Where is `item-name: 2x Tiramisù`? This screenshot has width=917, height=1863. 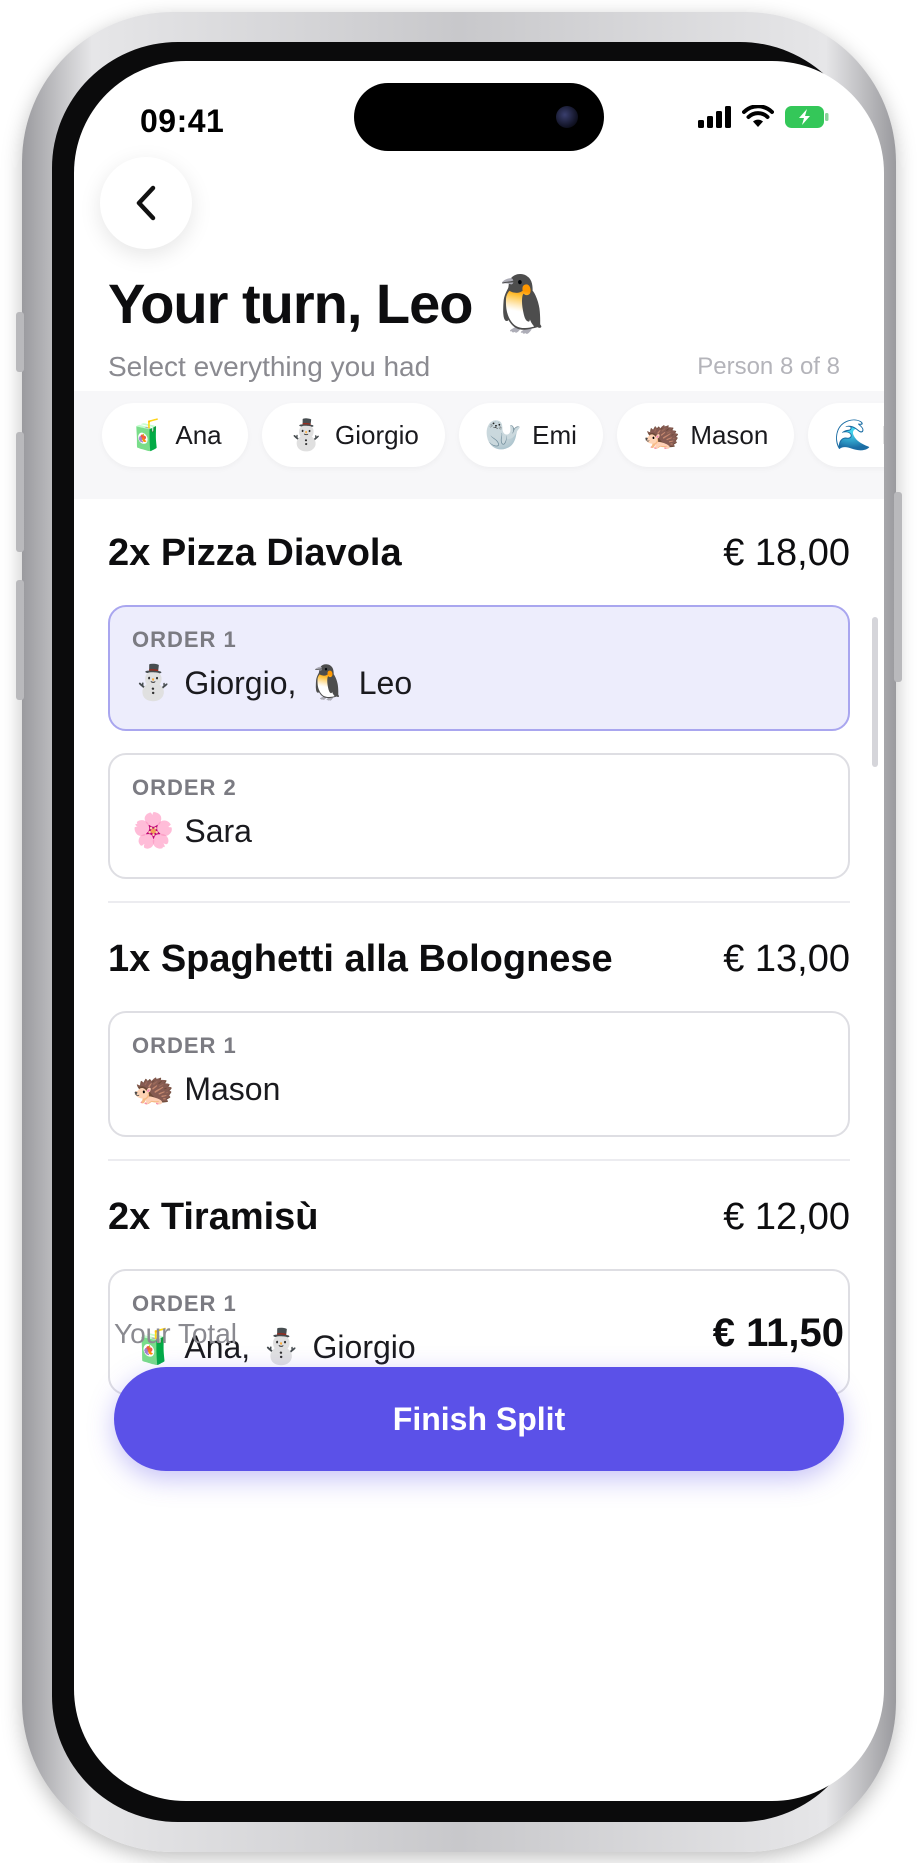 item-name: 2x Tiramisù is located at coordinates (213, 1216).